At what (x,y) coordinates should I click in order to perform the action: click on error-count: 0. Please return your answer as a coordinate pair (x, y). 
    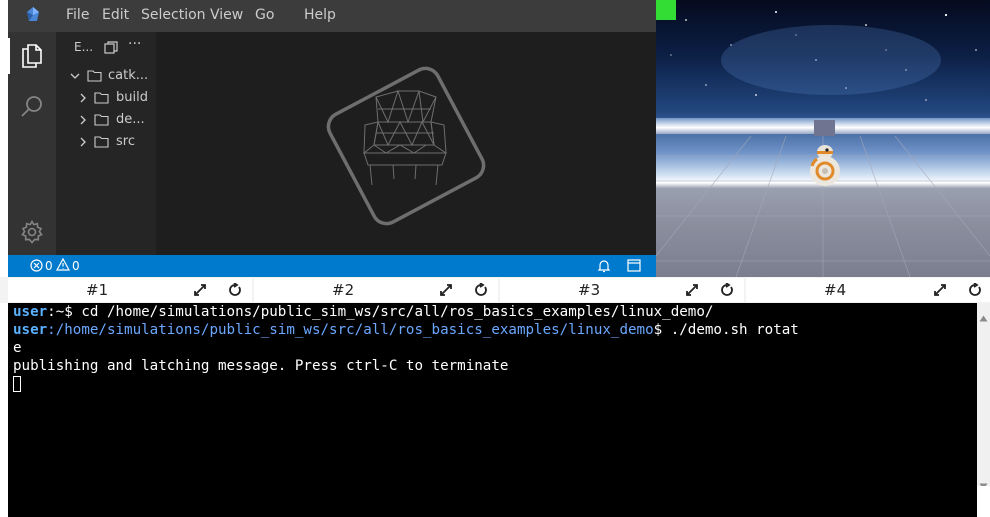
    Looking at the image, I should click on (49, 266).